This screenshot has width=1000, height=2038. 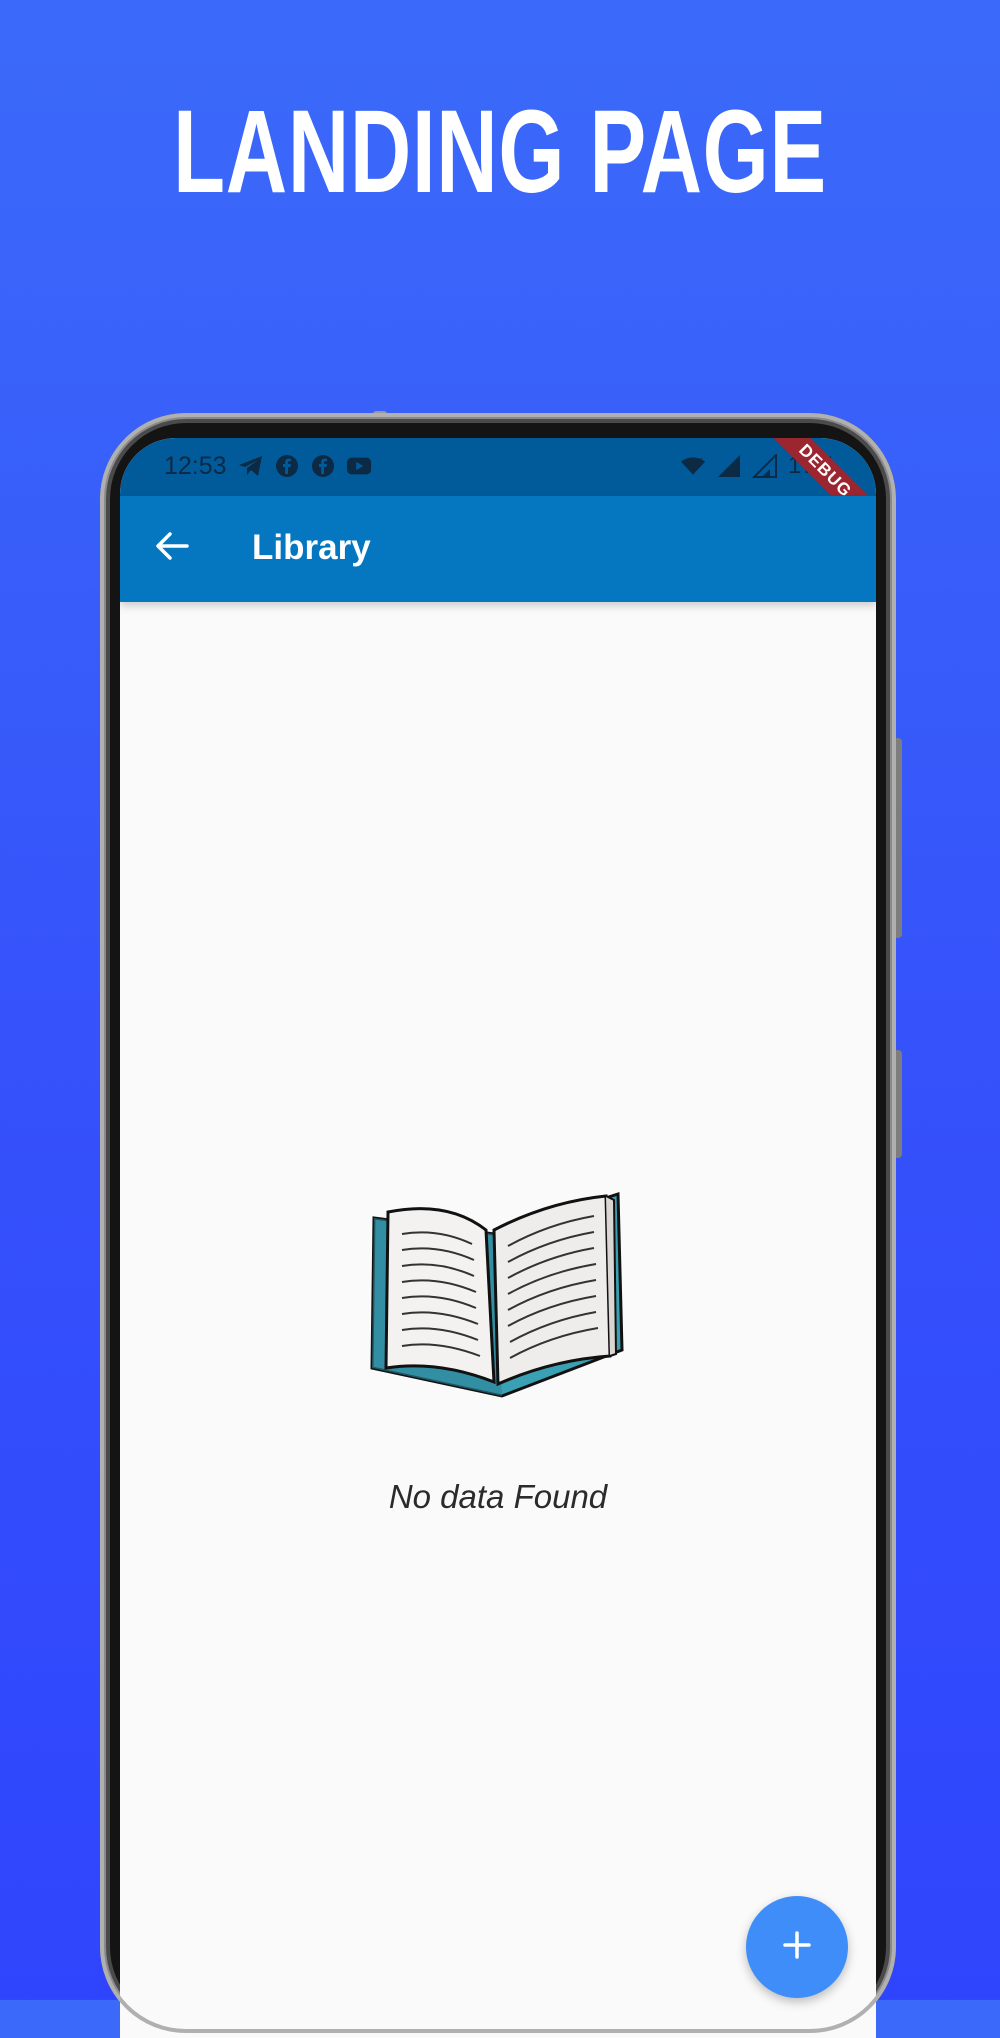 What do you see at coordinates (498, 493) in the screenshot?
I see `status-bar: 12:53 x 17%` at bounding box center [498, 493].